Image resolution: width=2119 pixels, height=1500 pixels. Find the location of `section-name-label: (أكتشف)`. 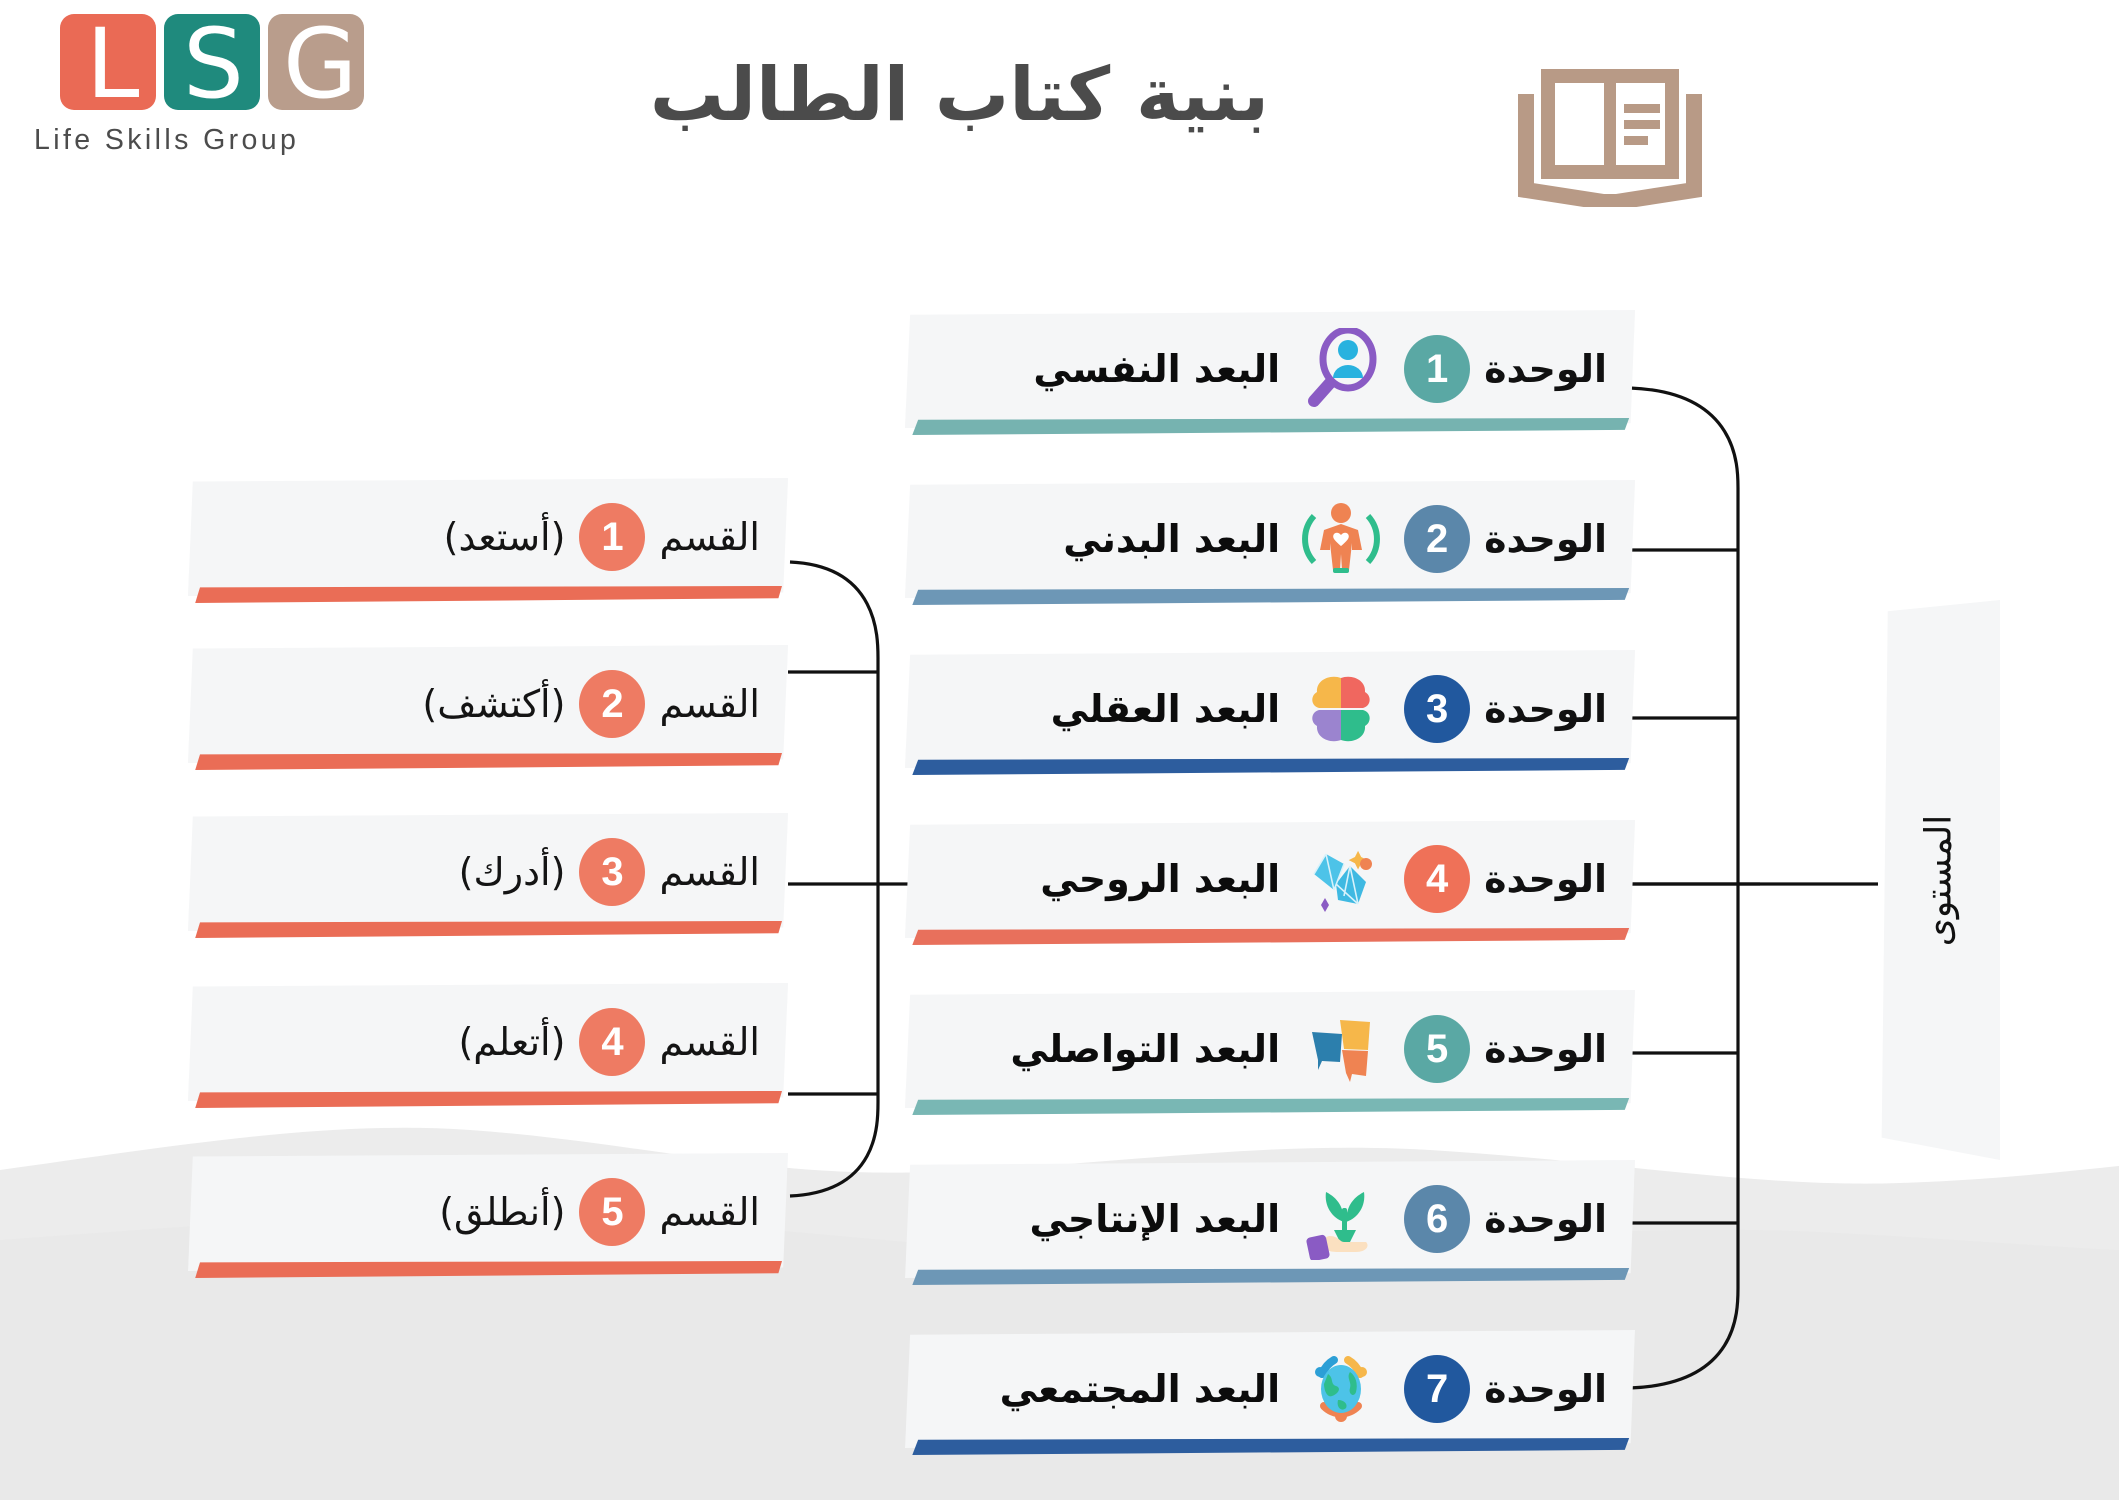

section-name-label: (أكتشف) is located at coordinates (494, 704).